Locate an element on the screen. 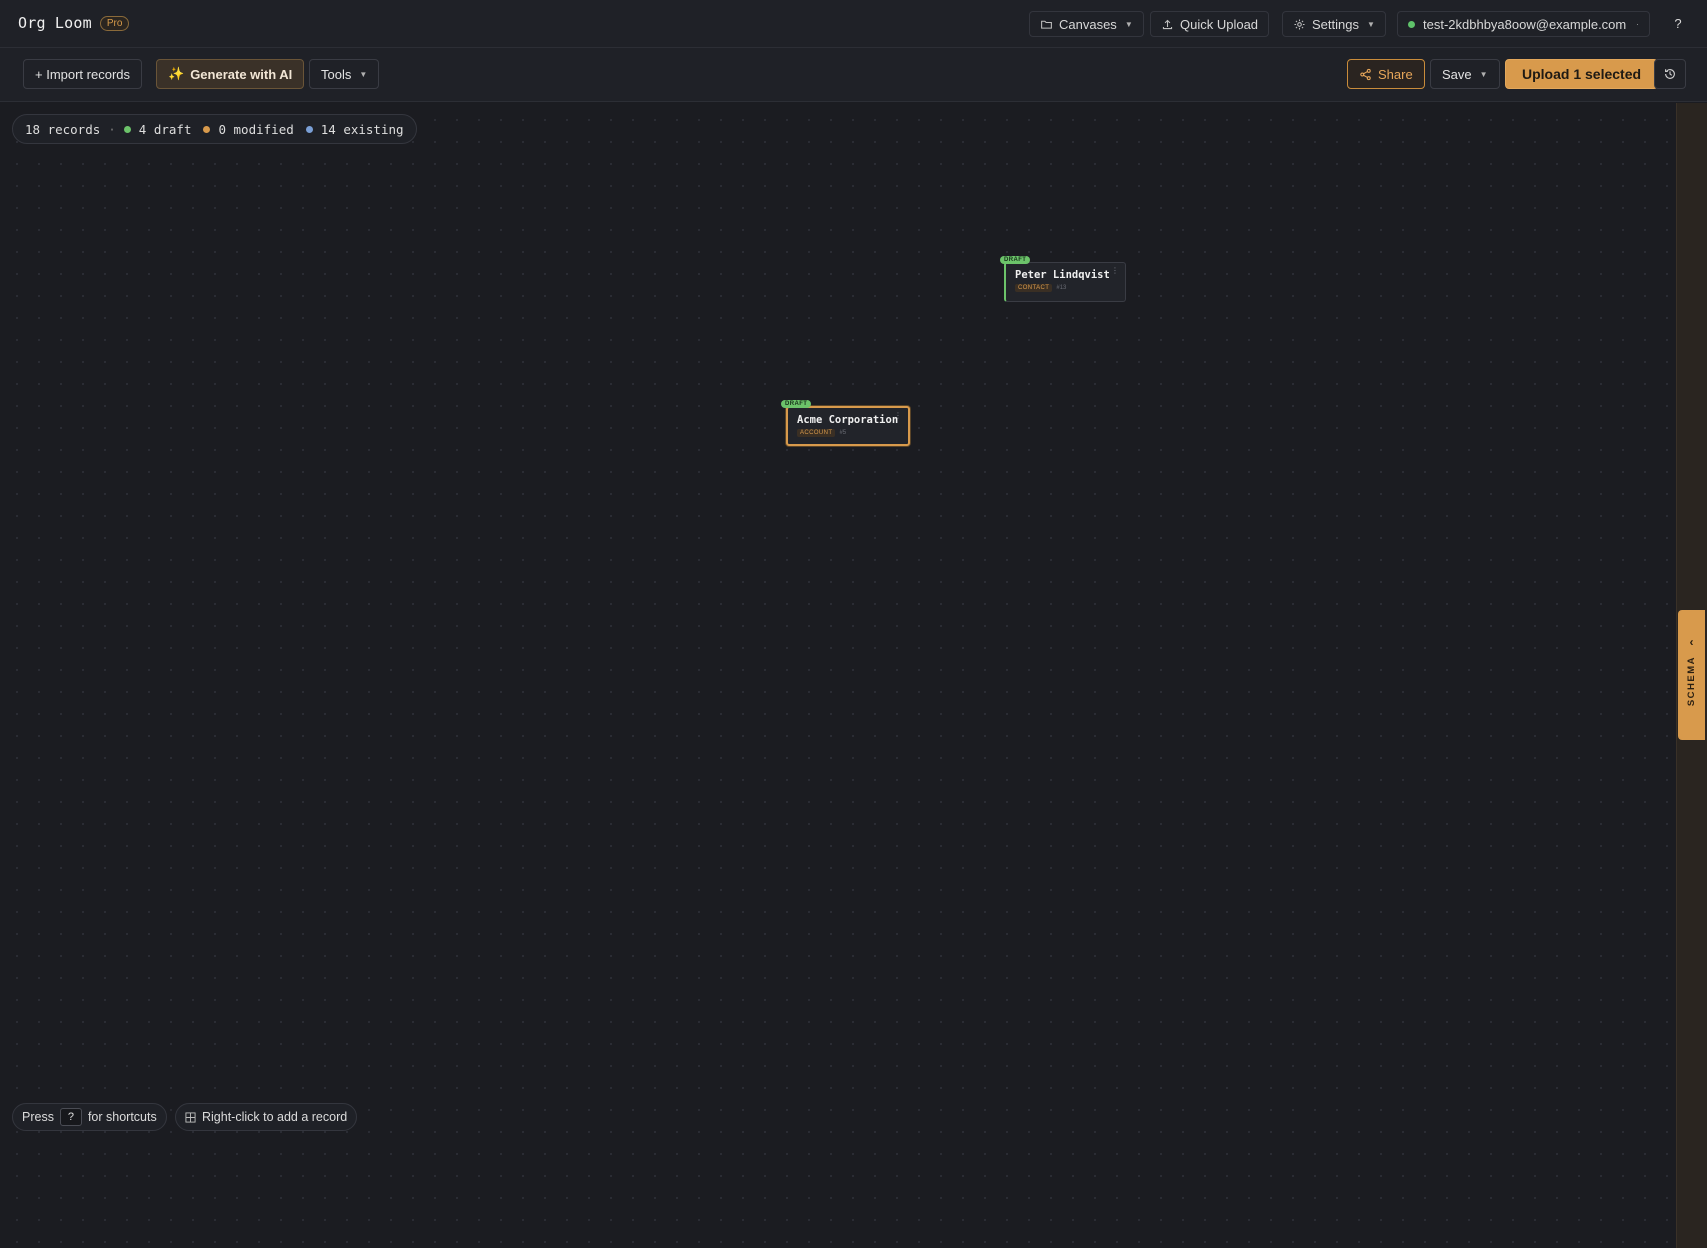 Image resolution: width=1707 pixels, height=1248 pixels. brand: Org Loom Pro is located at coordinates (74, 23).